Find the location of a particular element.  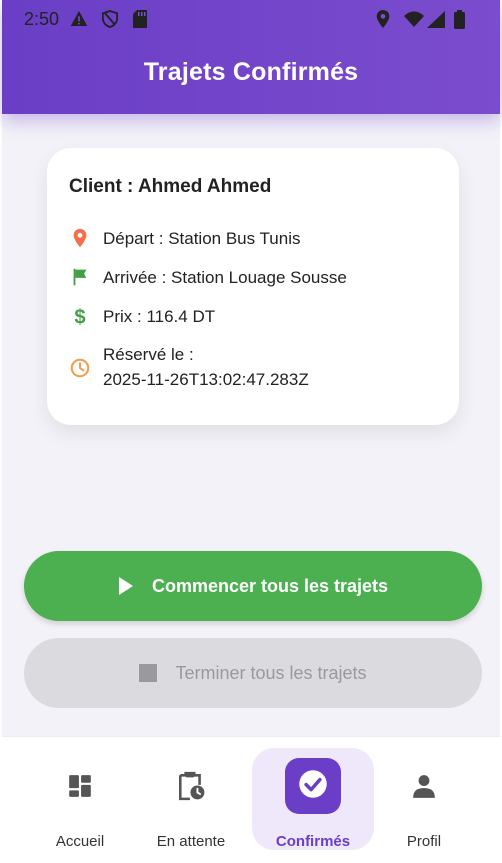

status-bar: 2:50 is located at coordinates (251, 19).